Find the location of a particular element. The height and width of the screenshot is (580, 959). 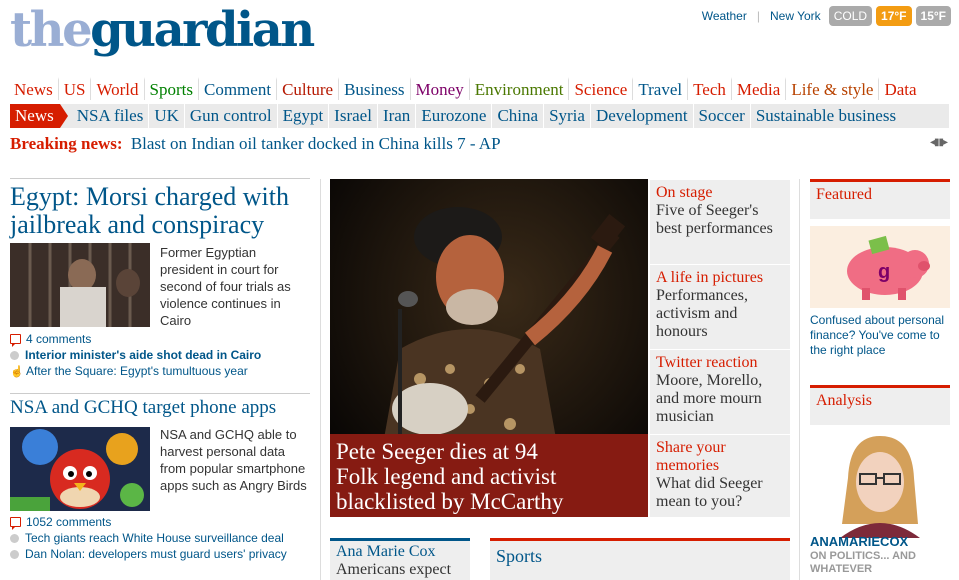

logo-the: the is located at coordinates (51, 30).